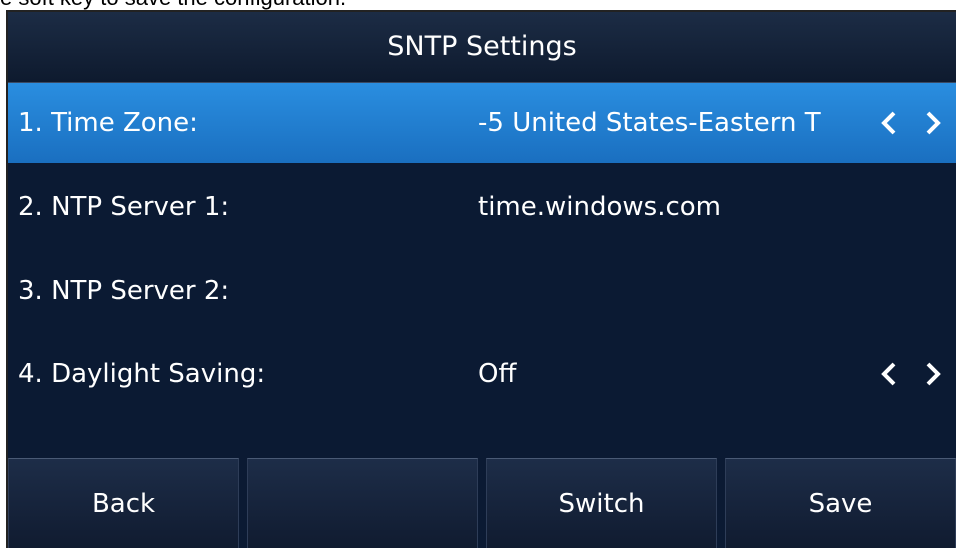 The width and height of the screenshot is (956, 548). Describe the element at coordinates (840, 503) in the screenshot. I see `save-softkey: Save` at that location.